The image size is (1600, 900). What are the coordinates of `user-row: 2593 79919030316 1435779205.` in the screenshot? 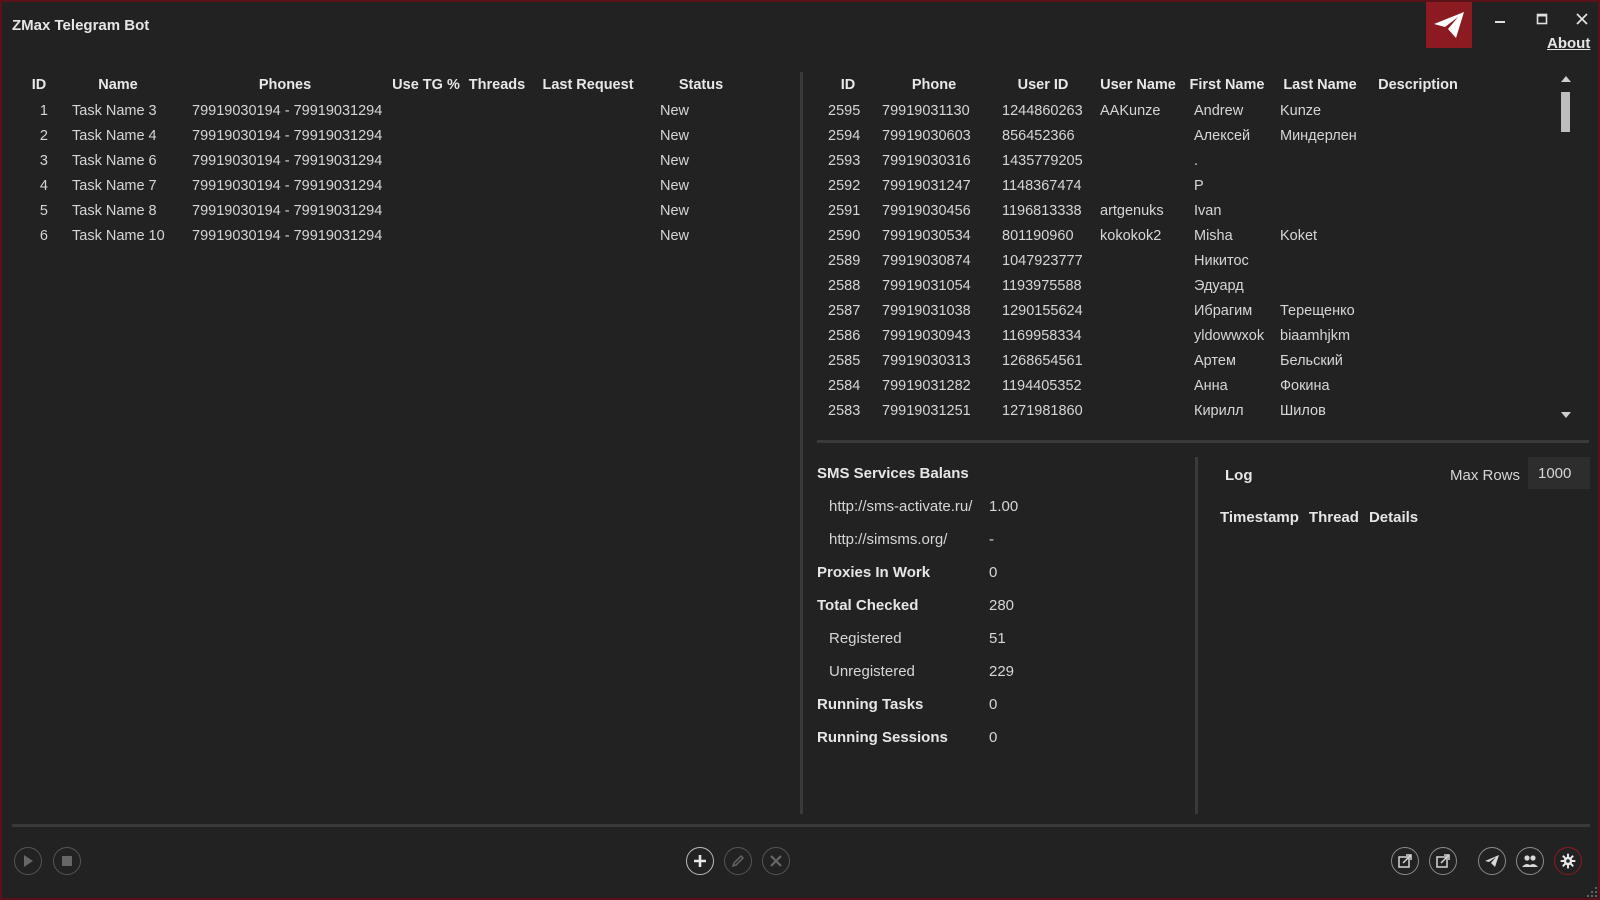 It's located at (1144, 160).